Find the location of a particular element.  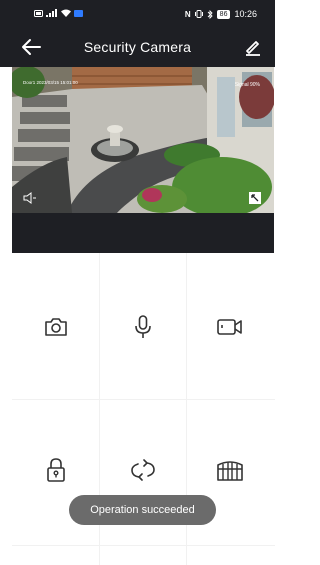

unlock-button is located at coordinates (56, 470).